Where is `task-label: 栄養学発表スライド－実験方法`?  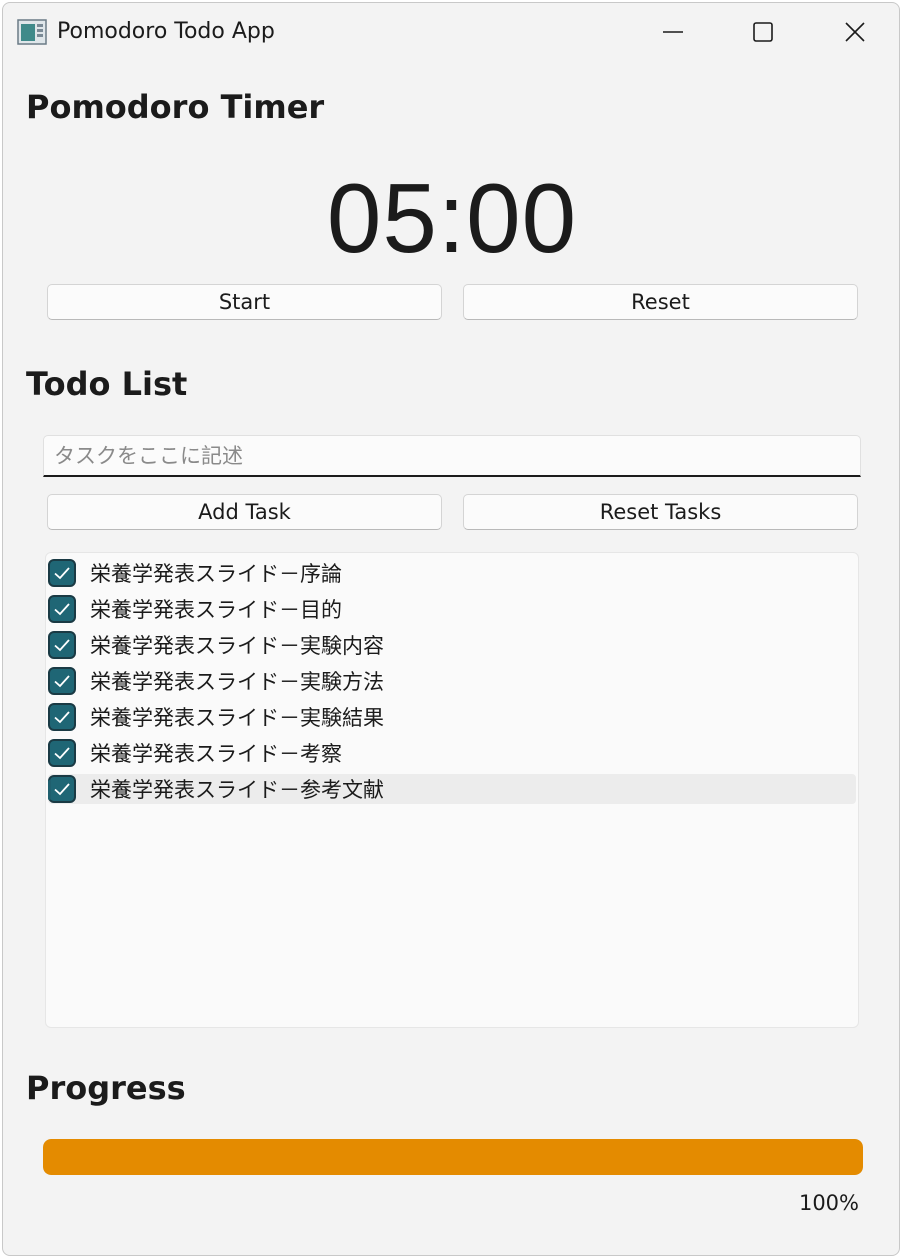
task-label: 栄養学発表スライド－実験方法 is located at coordinates (237, 682).